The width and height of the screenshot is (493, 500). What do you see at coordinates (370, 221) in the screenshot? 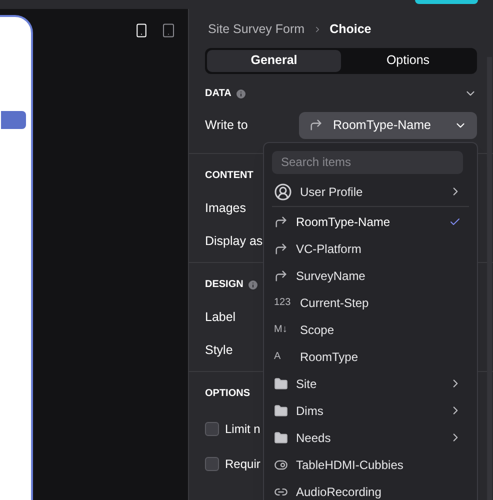
I see `dropdown-item: RoomType-Name` at bounding box center [370, 221].